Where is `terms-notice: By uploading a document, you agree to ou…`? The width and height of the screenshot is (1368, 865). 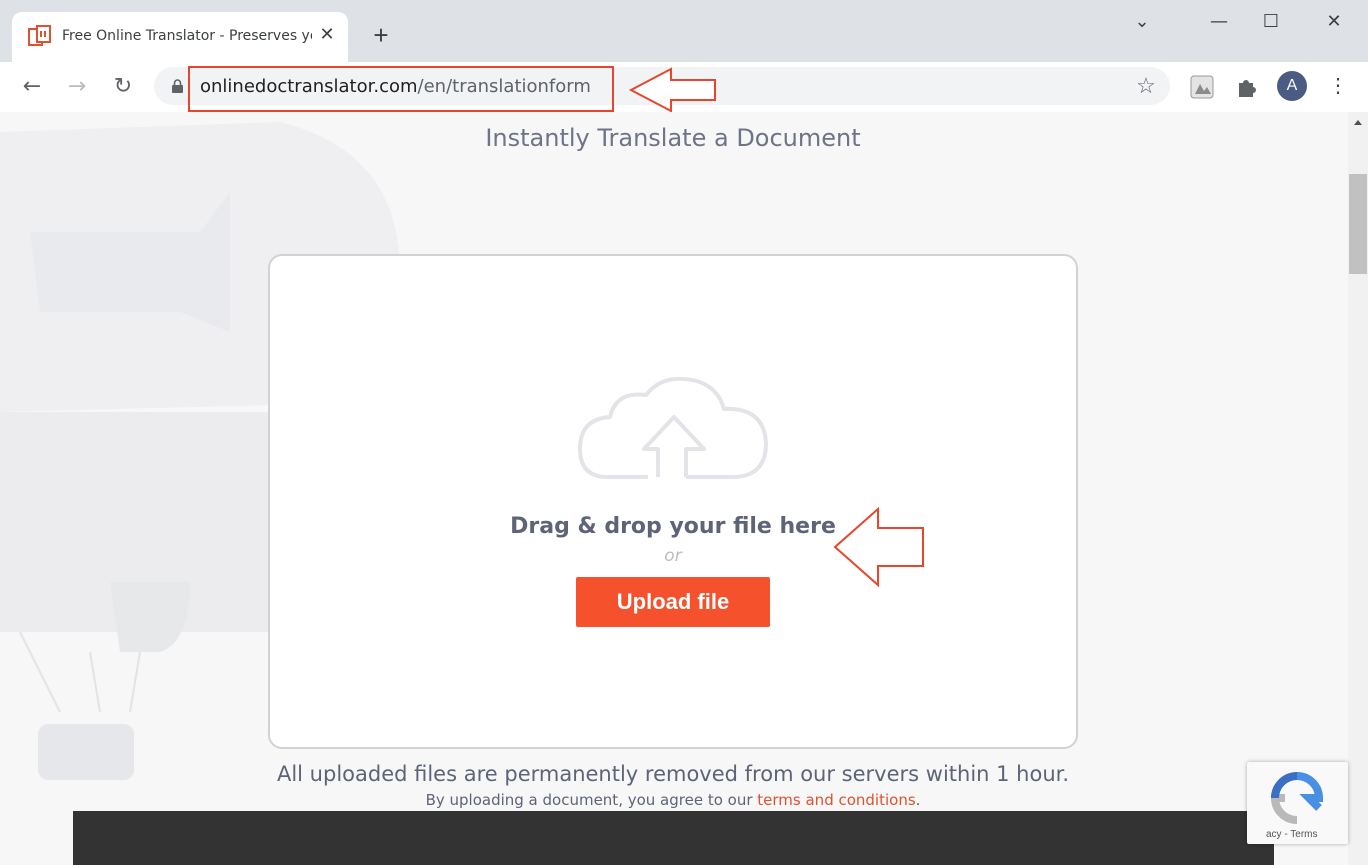 terms-notice: By uploading a document, you agree to ou… is located at coordinates (673, 800).